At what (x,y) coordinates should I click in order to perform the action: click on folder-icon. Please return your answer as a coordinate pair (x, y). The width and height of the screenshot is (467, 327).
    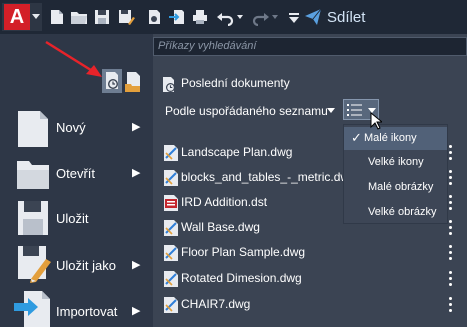
    Looking at the image, I should click on (33, 175).